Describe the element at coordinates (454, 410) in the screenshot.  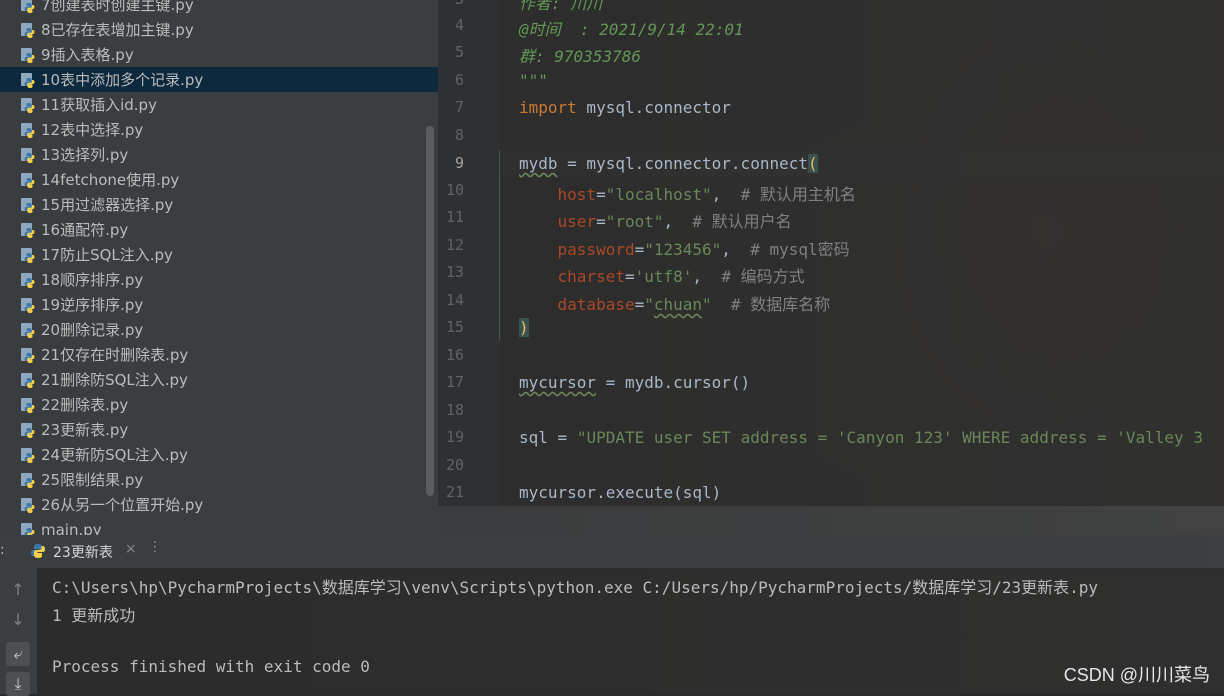
I see `line-number: 18` at that location.